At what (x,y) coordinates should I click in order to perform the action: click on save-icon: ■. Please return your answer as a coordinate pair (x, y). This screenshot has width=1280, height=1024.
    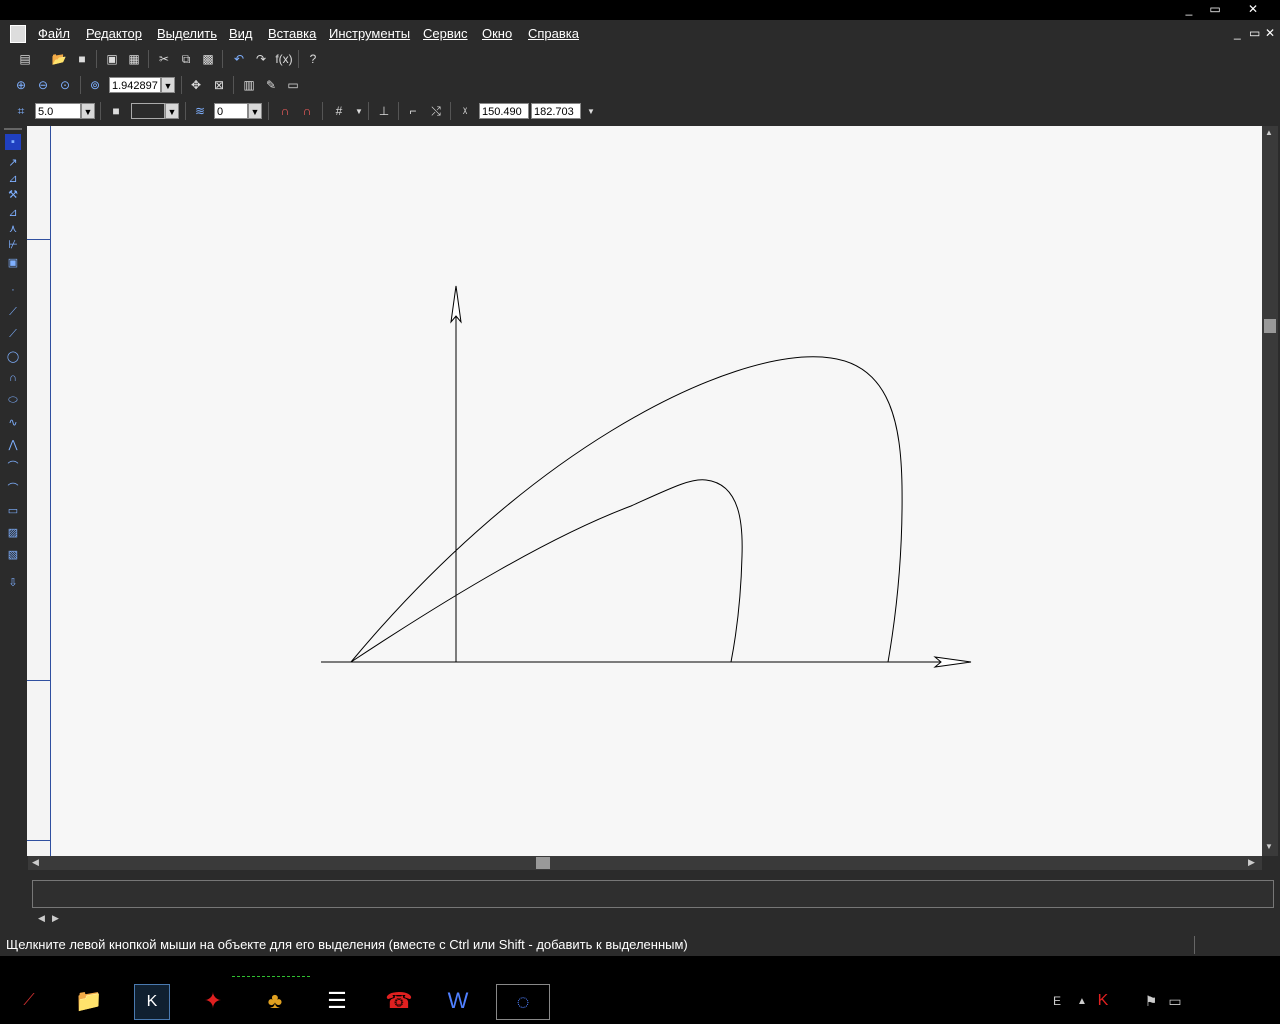
    Looking at the image, I should click on (82, 59).